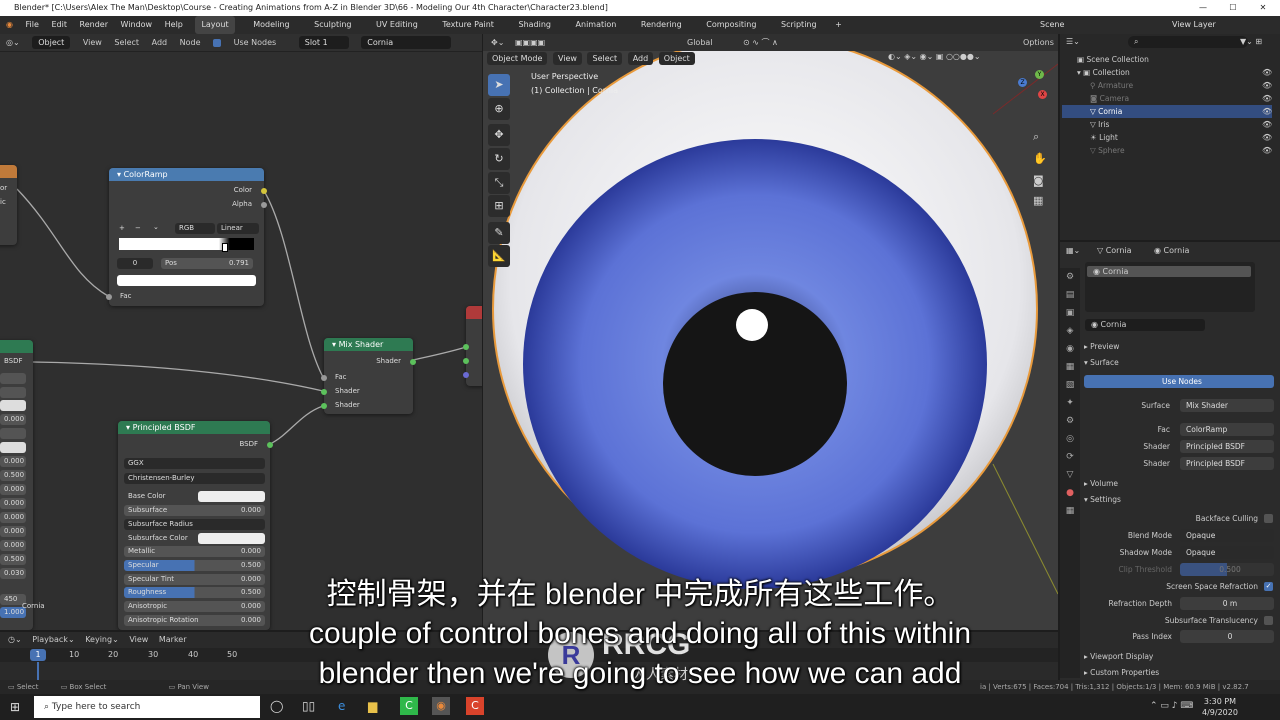  I want to click on color-ramp-gradient, so click(186, 244).